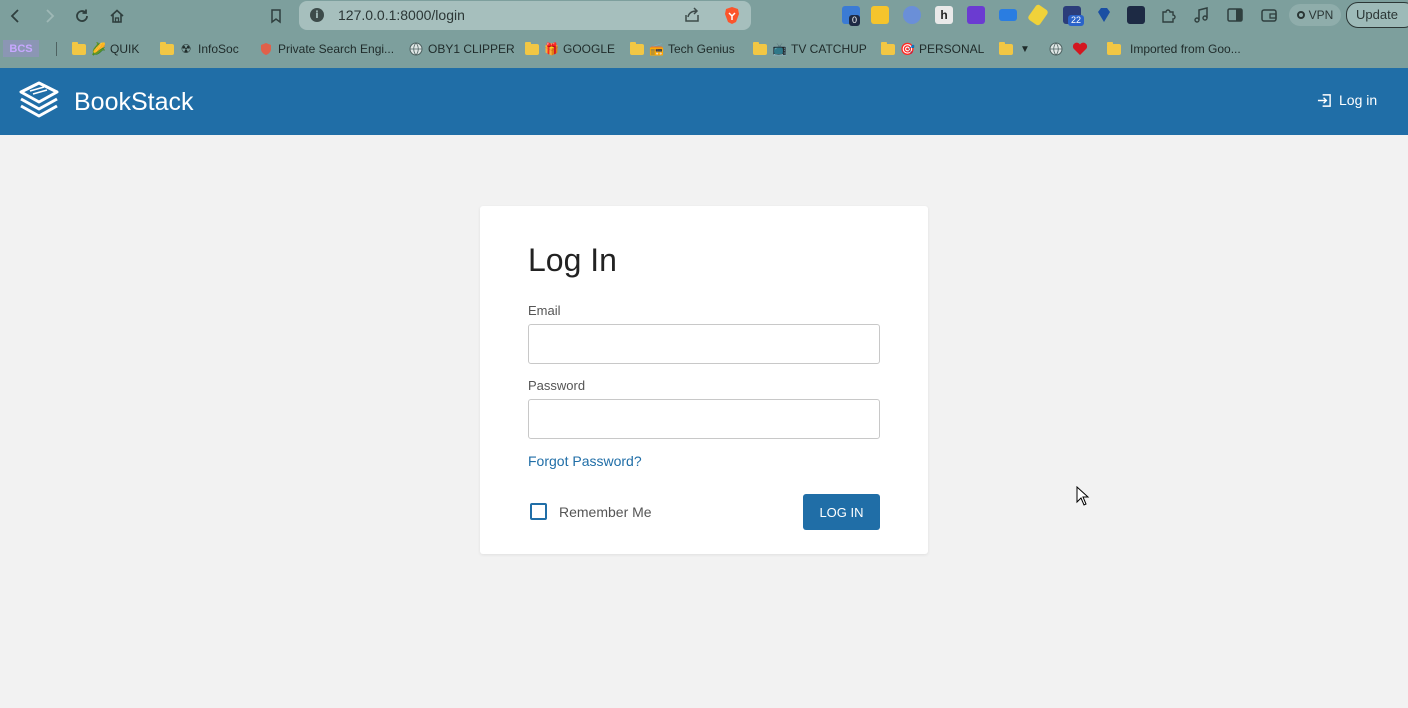 This screenshot has height=708, width=1408. What do you see at coordinates (841, 512) in the screenshot?
I see `login-submit-button: LOG IN` at bounding box center [841, 512].